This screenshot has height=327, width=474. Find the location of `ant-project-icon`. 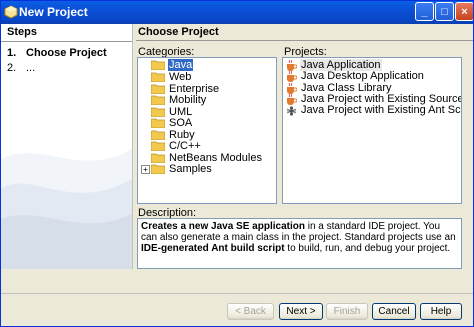

ant-project-icon is located at coordinates (291, 111).